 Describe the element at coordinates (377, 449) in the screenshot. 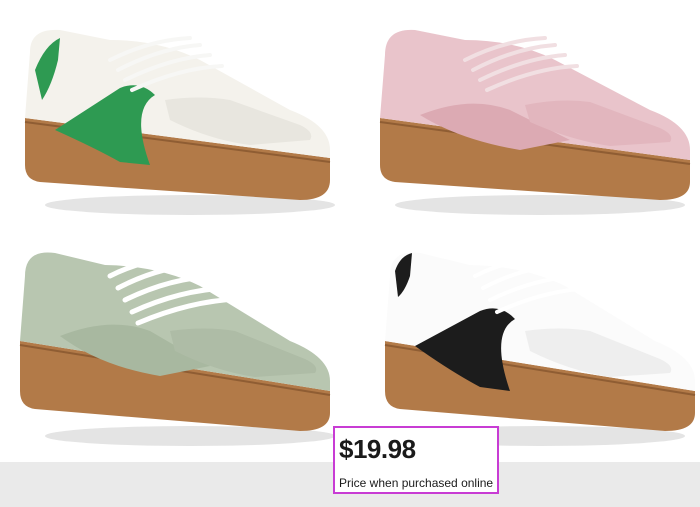

I see `price-amount: $19.98` at that location.